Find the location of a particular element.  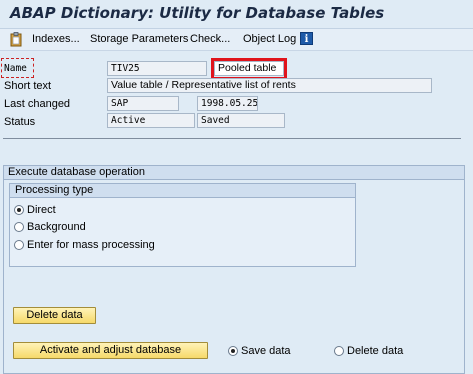

saved-status-field: Saved is located at coordinates (241, 120).